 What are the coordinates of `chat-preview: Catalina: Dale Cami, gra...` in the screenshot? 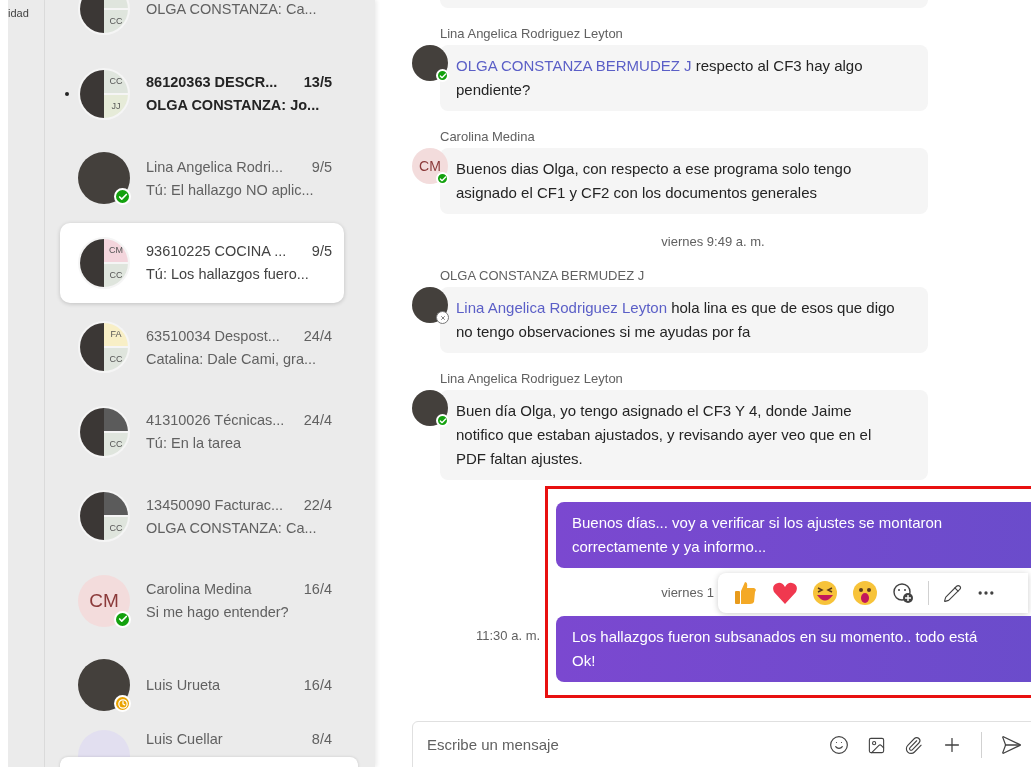 It's located at (232, 358).